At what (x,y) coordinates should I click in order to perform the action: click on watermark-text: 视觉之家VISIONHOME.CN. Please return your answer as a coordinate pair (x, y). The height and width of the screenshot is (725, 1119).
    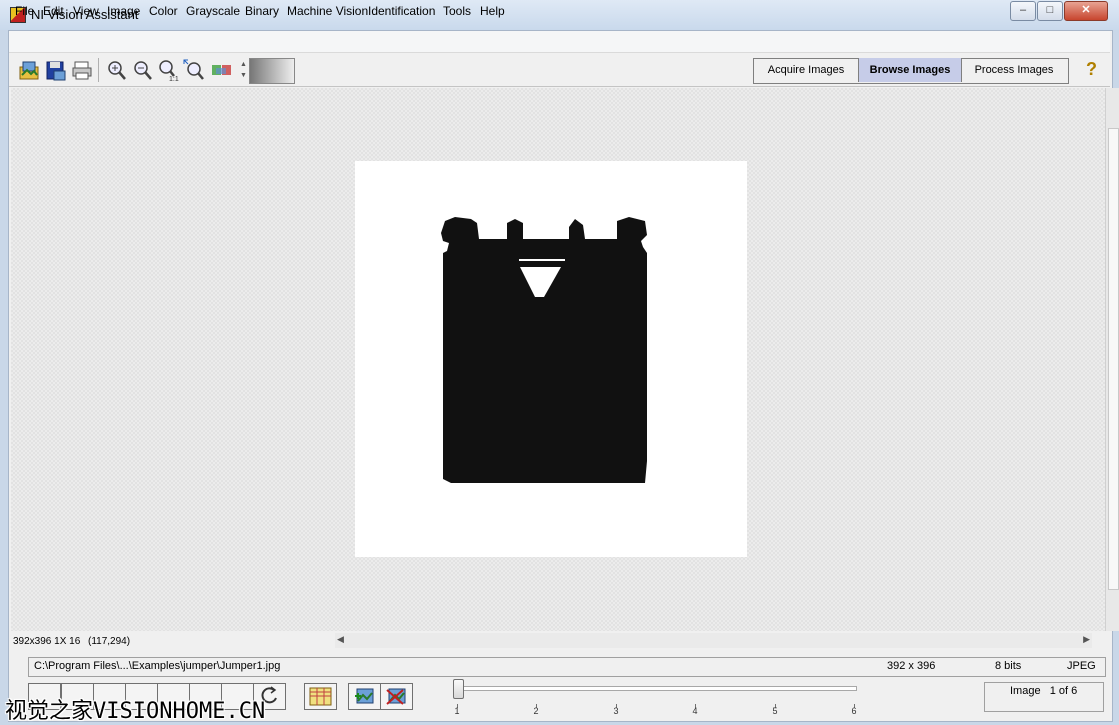
    Looking at the image, I should click on (135, 711).